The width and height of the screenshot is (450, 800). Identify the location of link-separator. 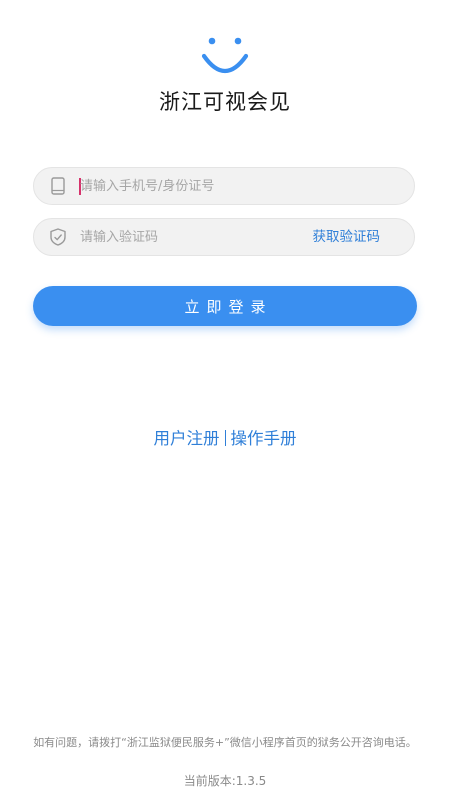
(225, 438).